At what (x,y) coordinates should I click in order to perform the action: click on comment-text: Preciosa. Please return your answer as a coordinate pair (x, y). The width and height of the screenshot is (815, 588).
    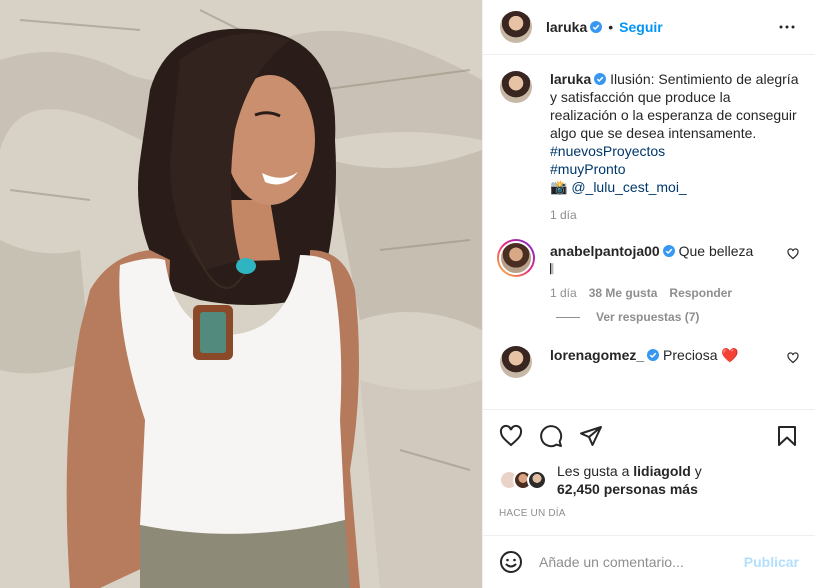
    Looking at the image, I should click on (690, 355).